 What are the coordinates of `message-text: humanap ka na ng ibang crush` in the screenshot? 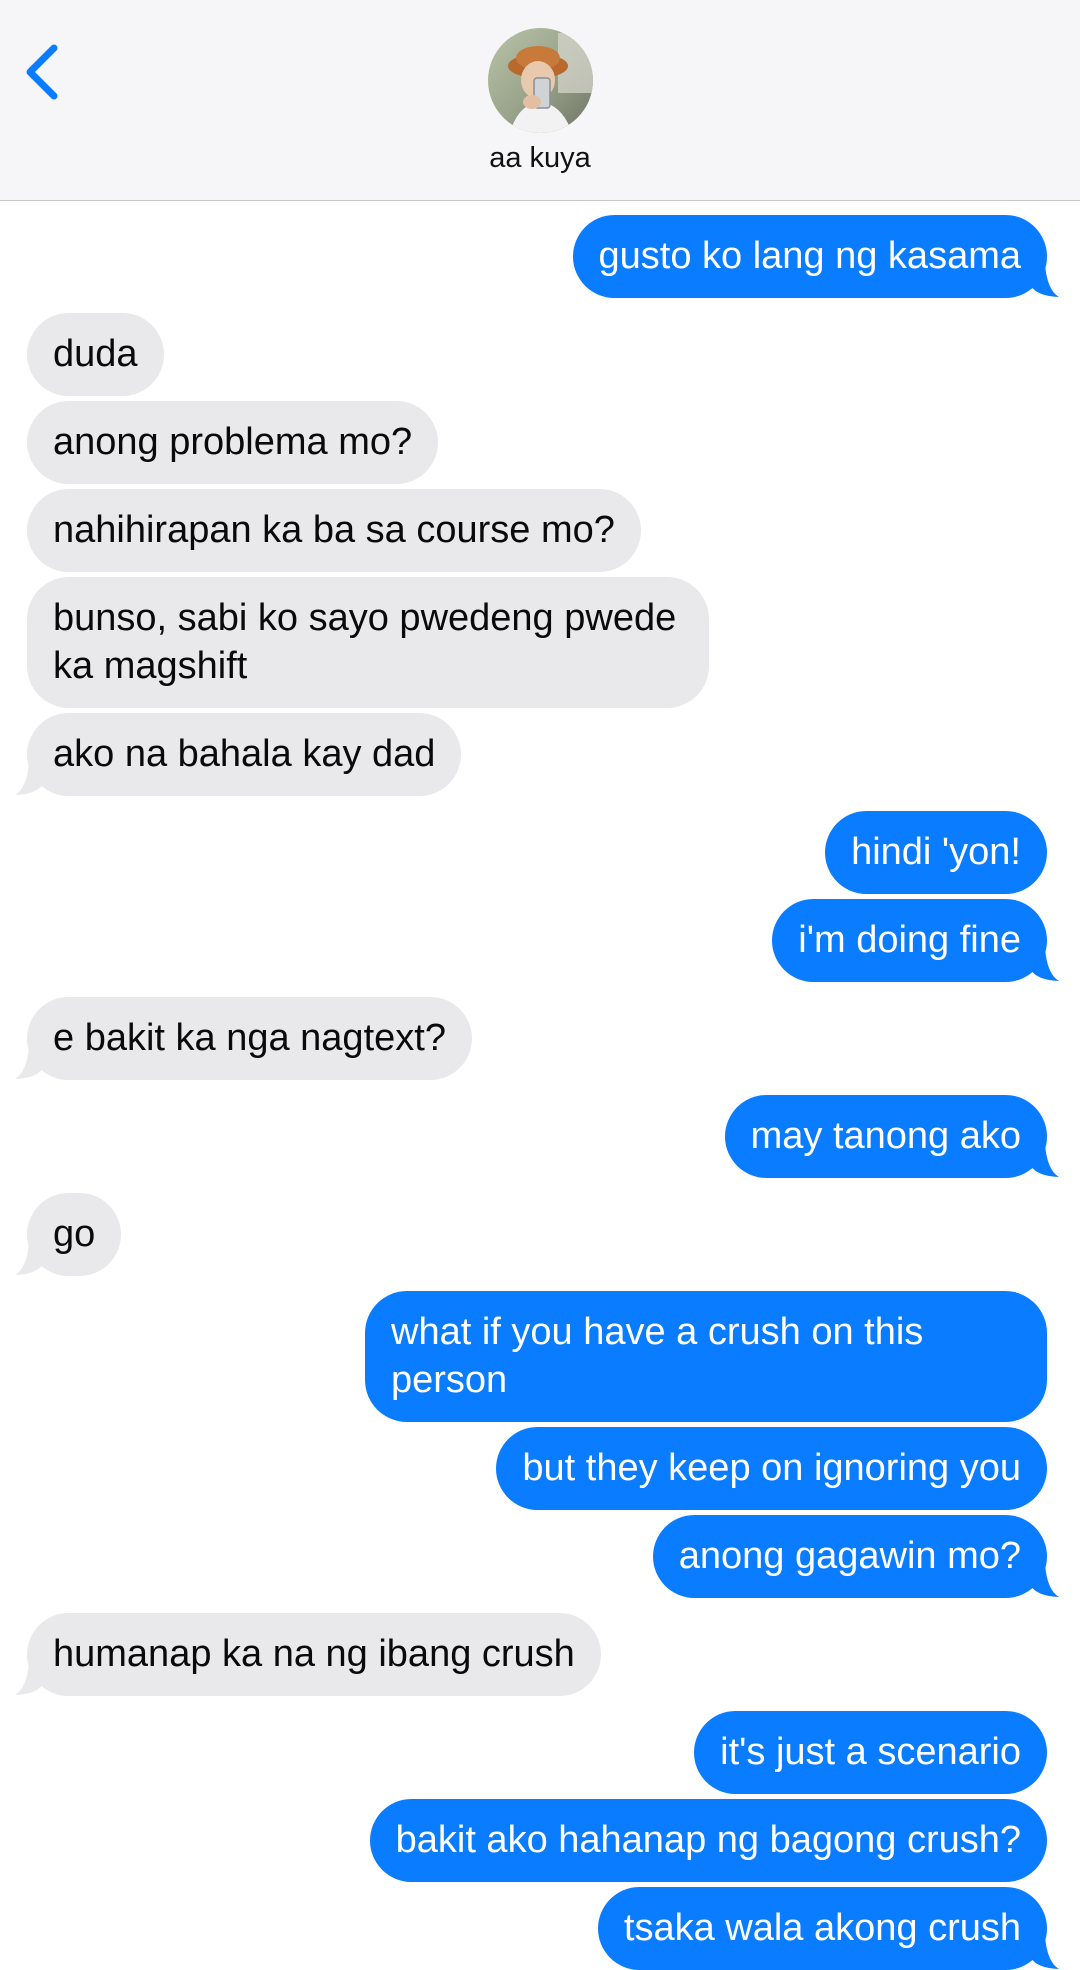 It's located at (314, 1654).